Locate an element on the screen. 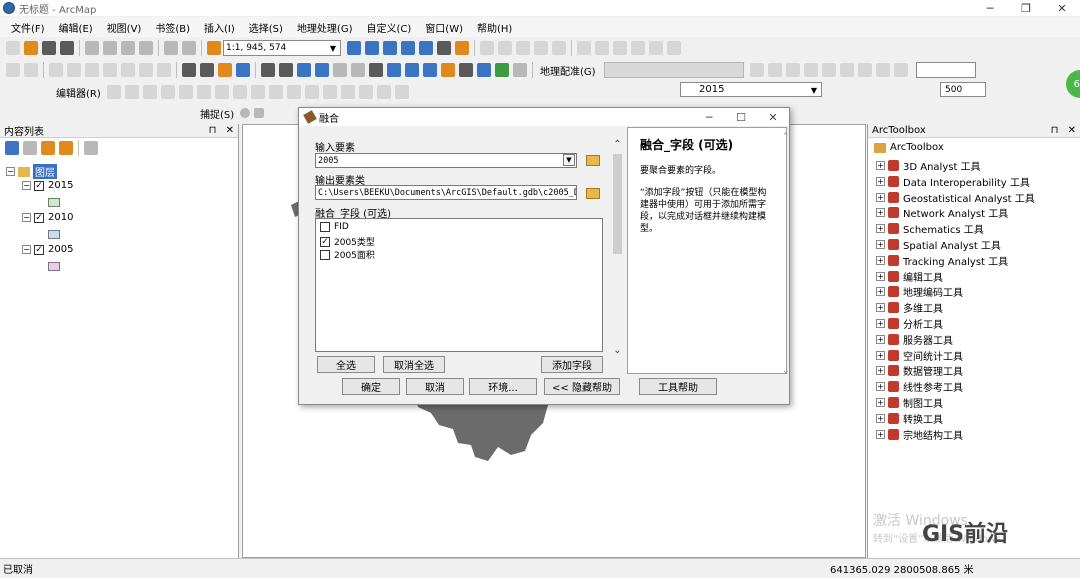 The height and width of the screenshot is (578, 1080). clear-all-button: 取消全选 is located at coordinates (414, 364).